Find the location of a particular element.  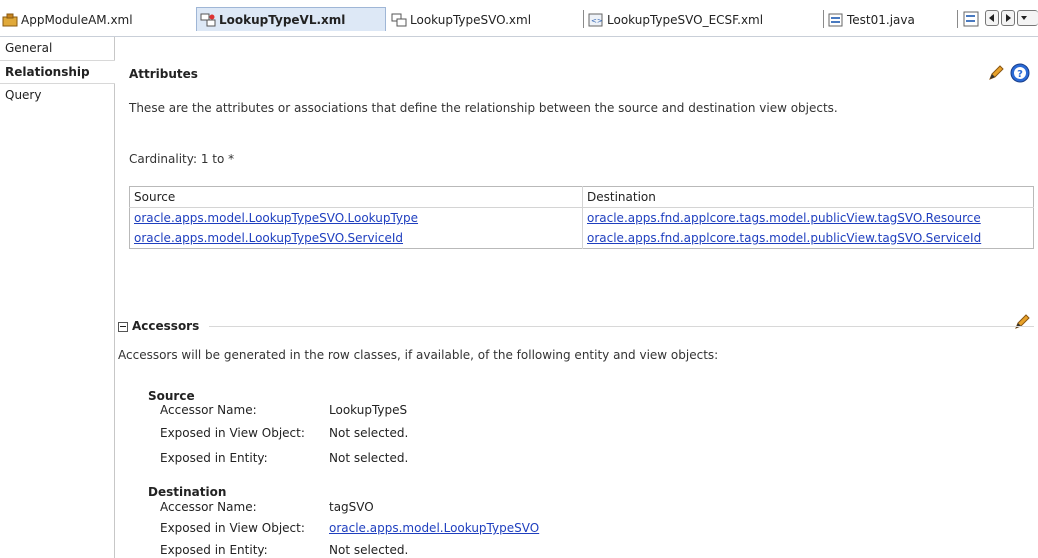

accessors-heading-row: Accessors is located at coordinates (158, 326).